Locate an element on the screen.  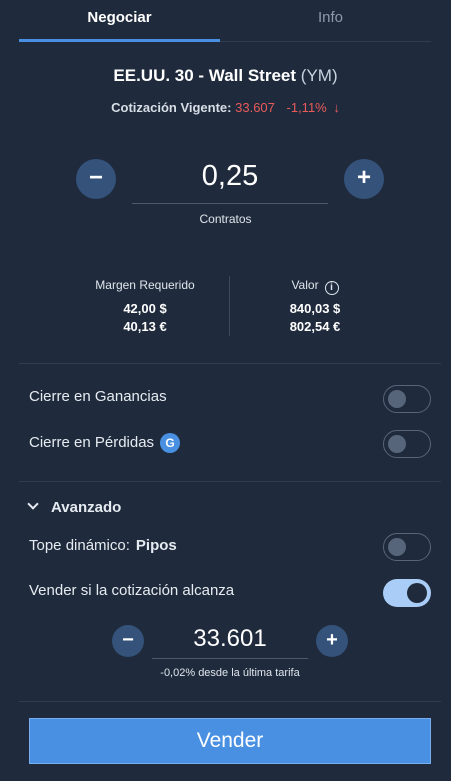
trailing-stop-row: Tope dinámico: Pipos is located at coordinates (103, 545).